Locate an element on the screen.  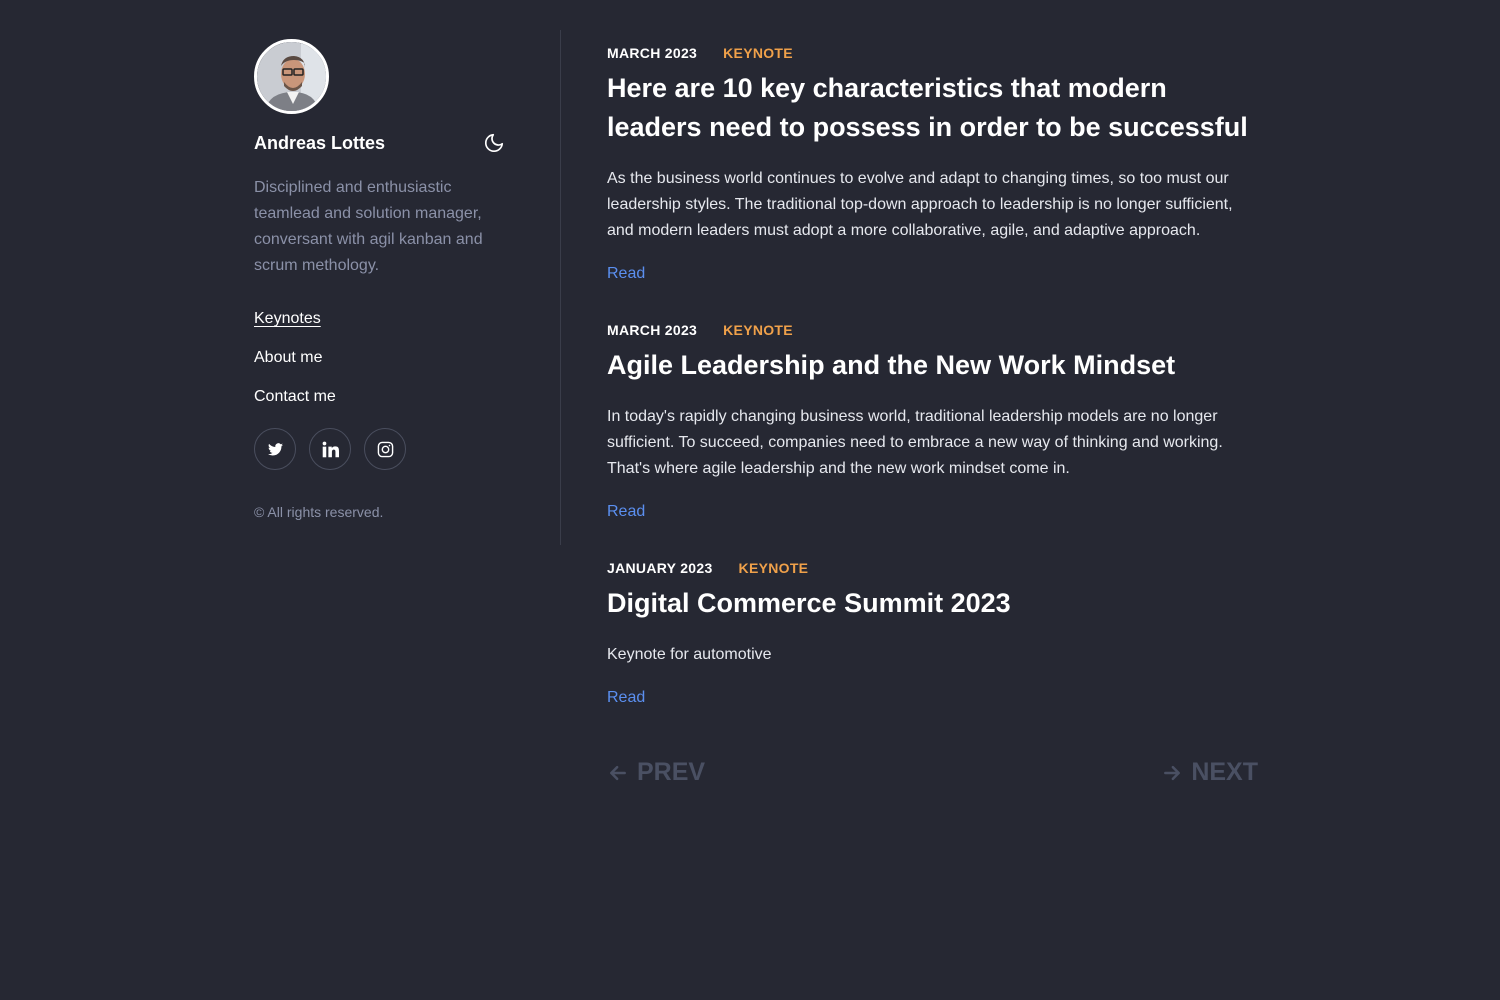
moon-icon is located at coordinates (494, 143).